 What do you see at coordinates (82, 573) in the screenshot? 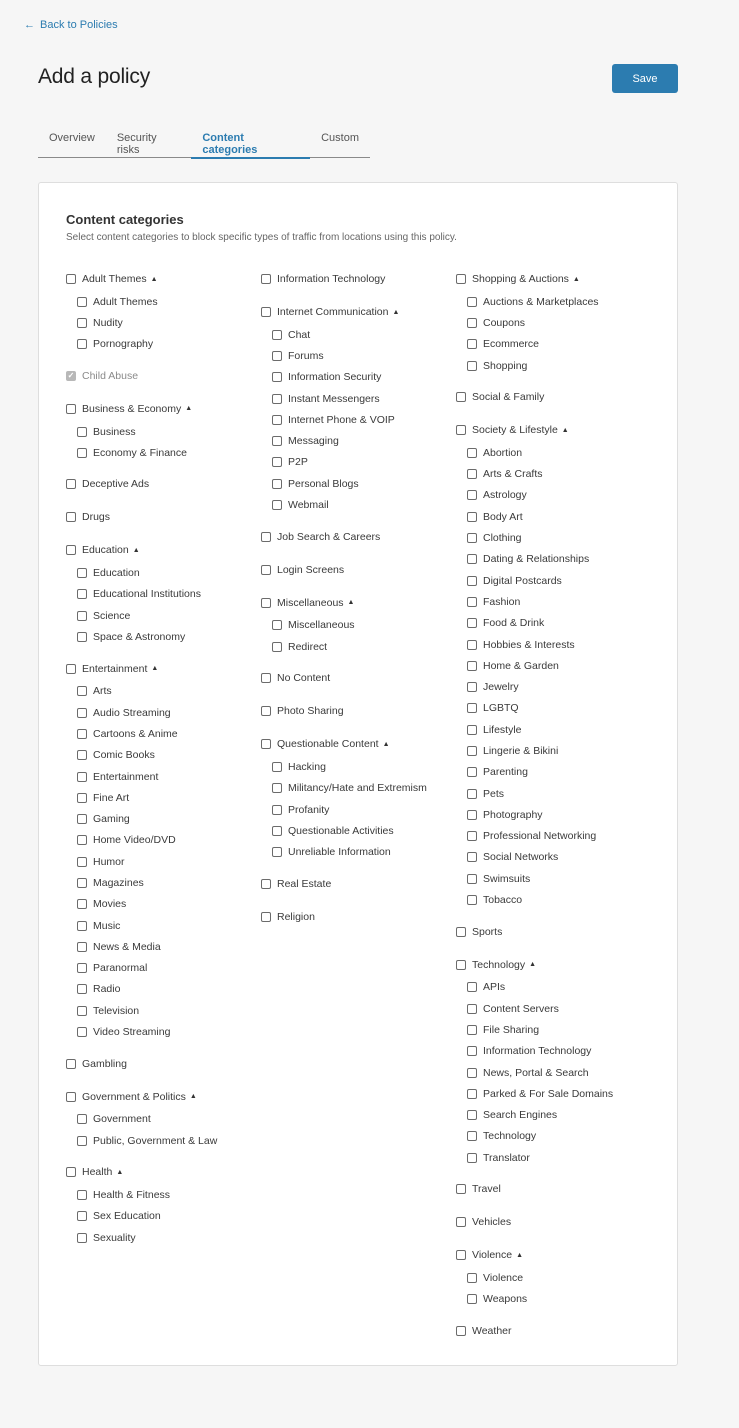
I see `subcategory-checkbox-education` at bounding box center [82, 573].